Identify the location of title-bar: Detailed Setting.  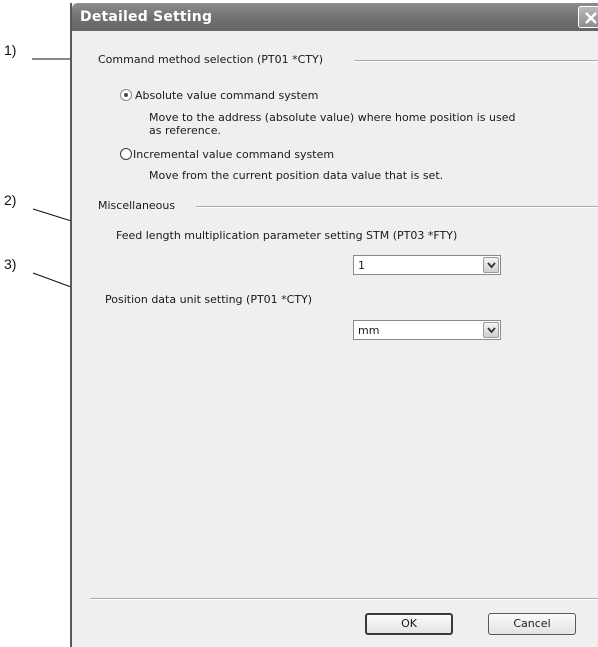
(335, 17).